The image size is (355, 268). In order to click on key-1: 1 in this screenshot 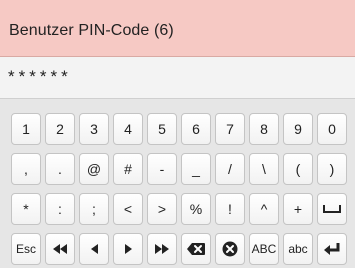, I will do `click(26, 129)`.